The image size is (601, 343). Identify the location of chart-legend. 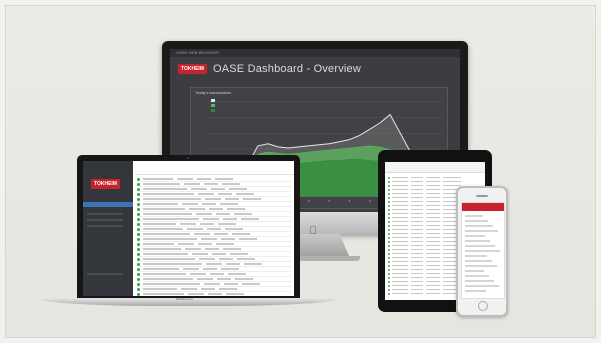
(214, 105).